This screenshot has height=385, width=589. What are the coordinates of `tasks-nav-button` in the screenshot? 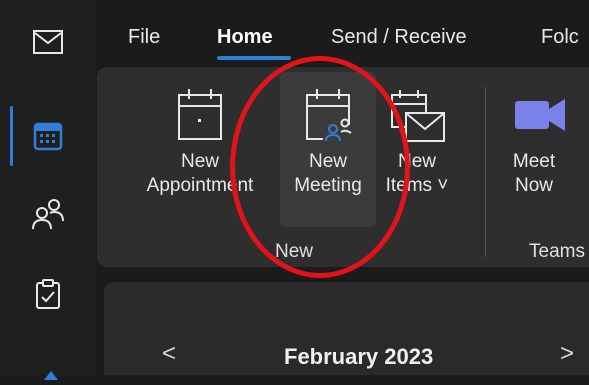 It's located at (47, 294).